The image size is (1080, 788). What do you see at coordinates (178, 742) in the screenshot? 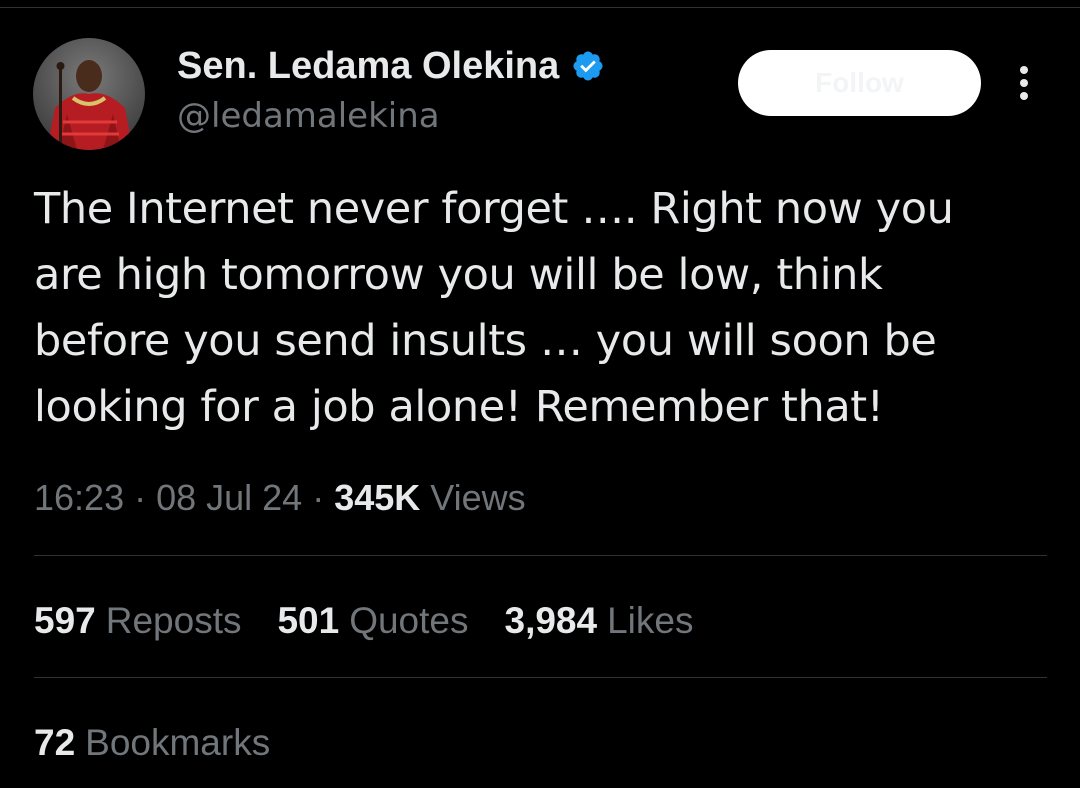
I see `bookmarks-label: Bookmarks` at bounding box center [178, 742].